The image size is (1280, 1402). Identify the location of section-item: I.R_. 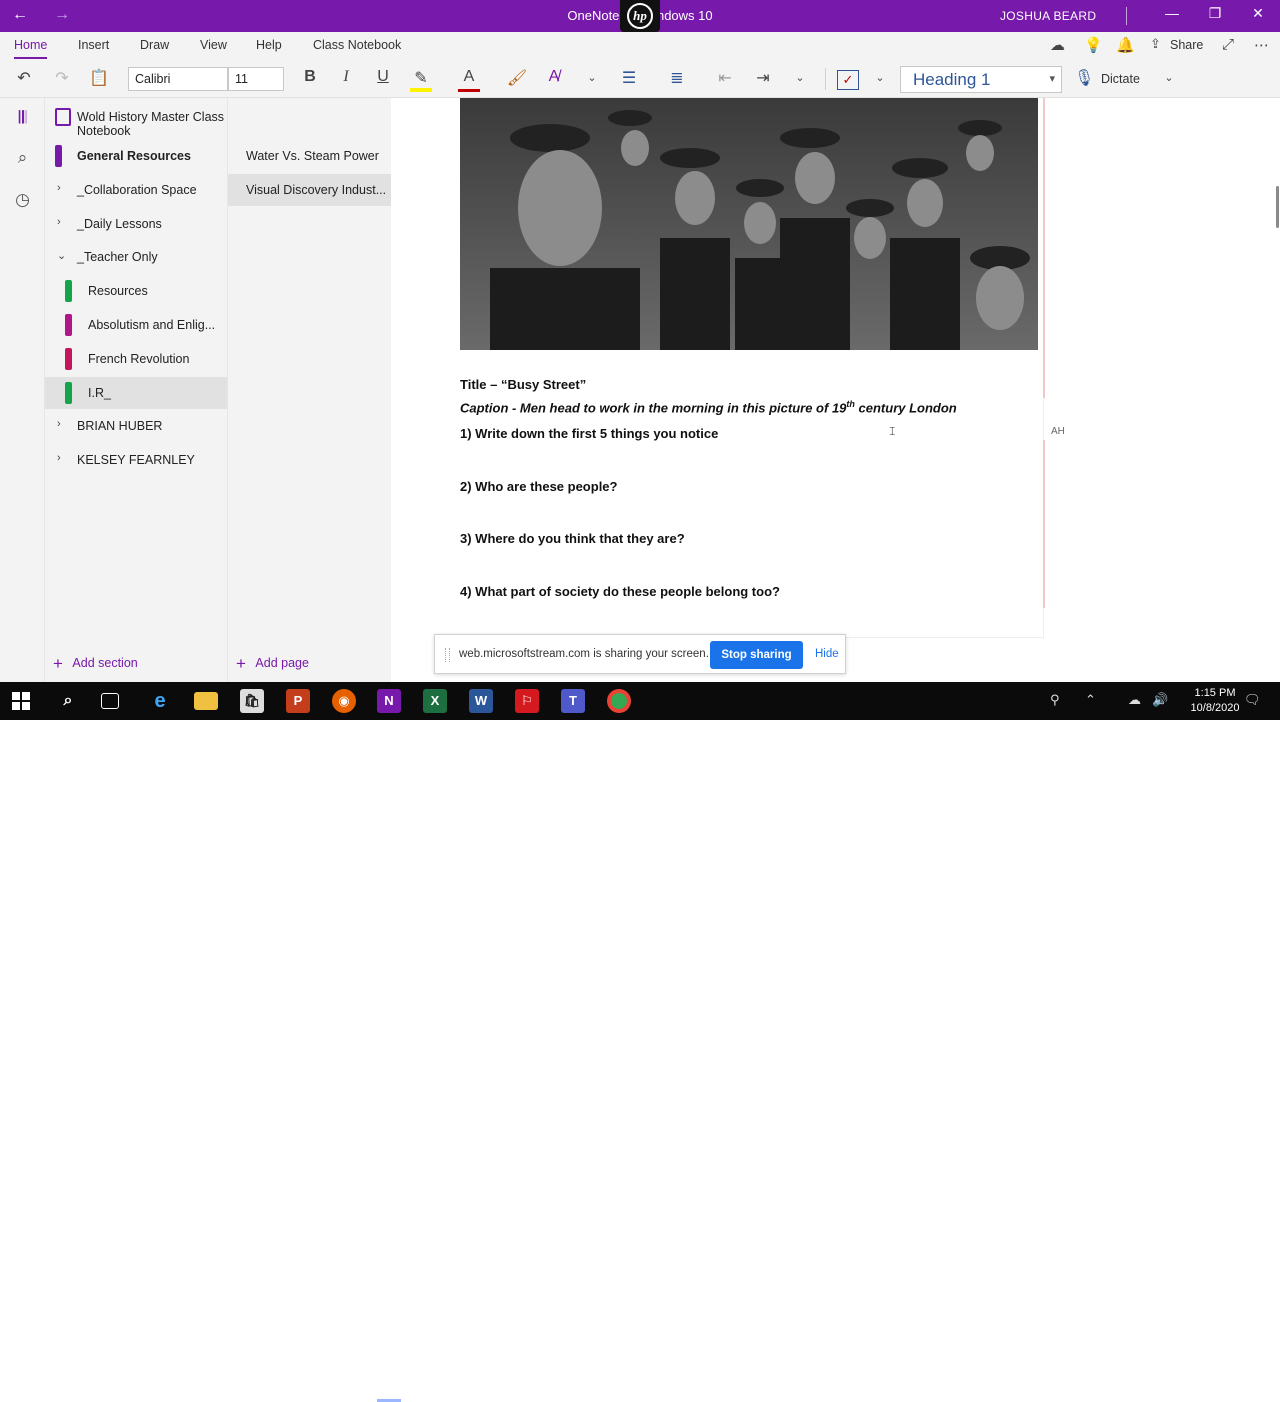
(136, 392).